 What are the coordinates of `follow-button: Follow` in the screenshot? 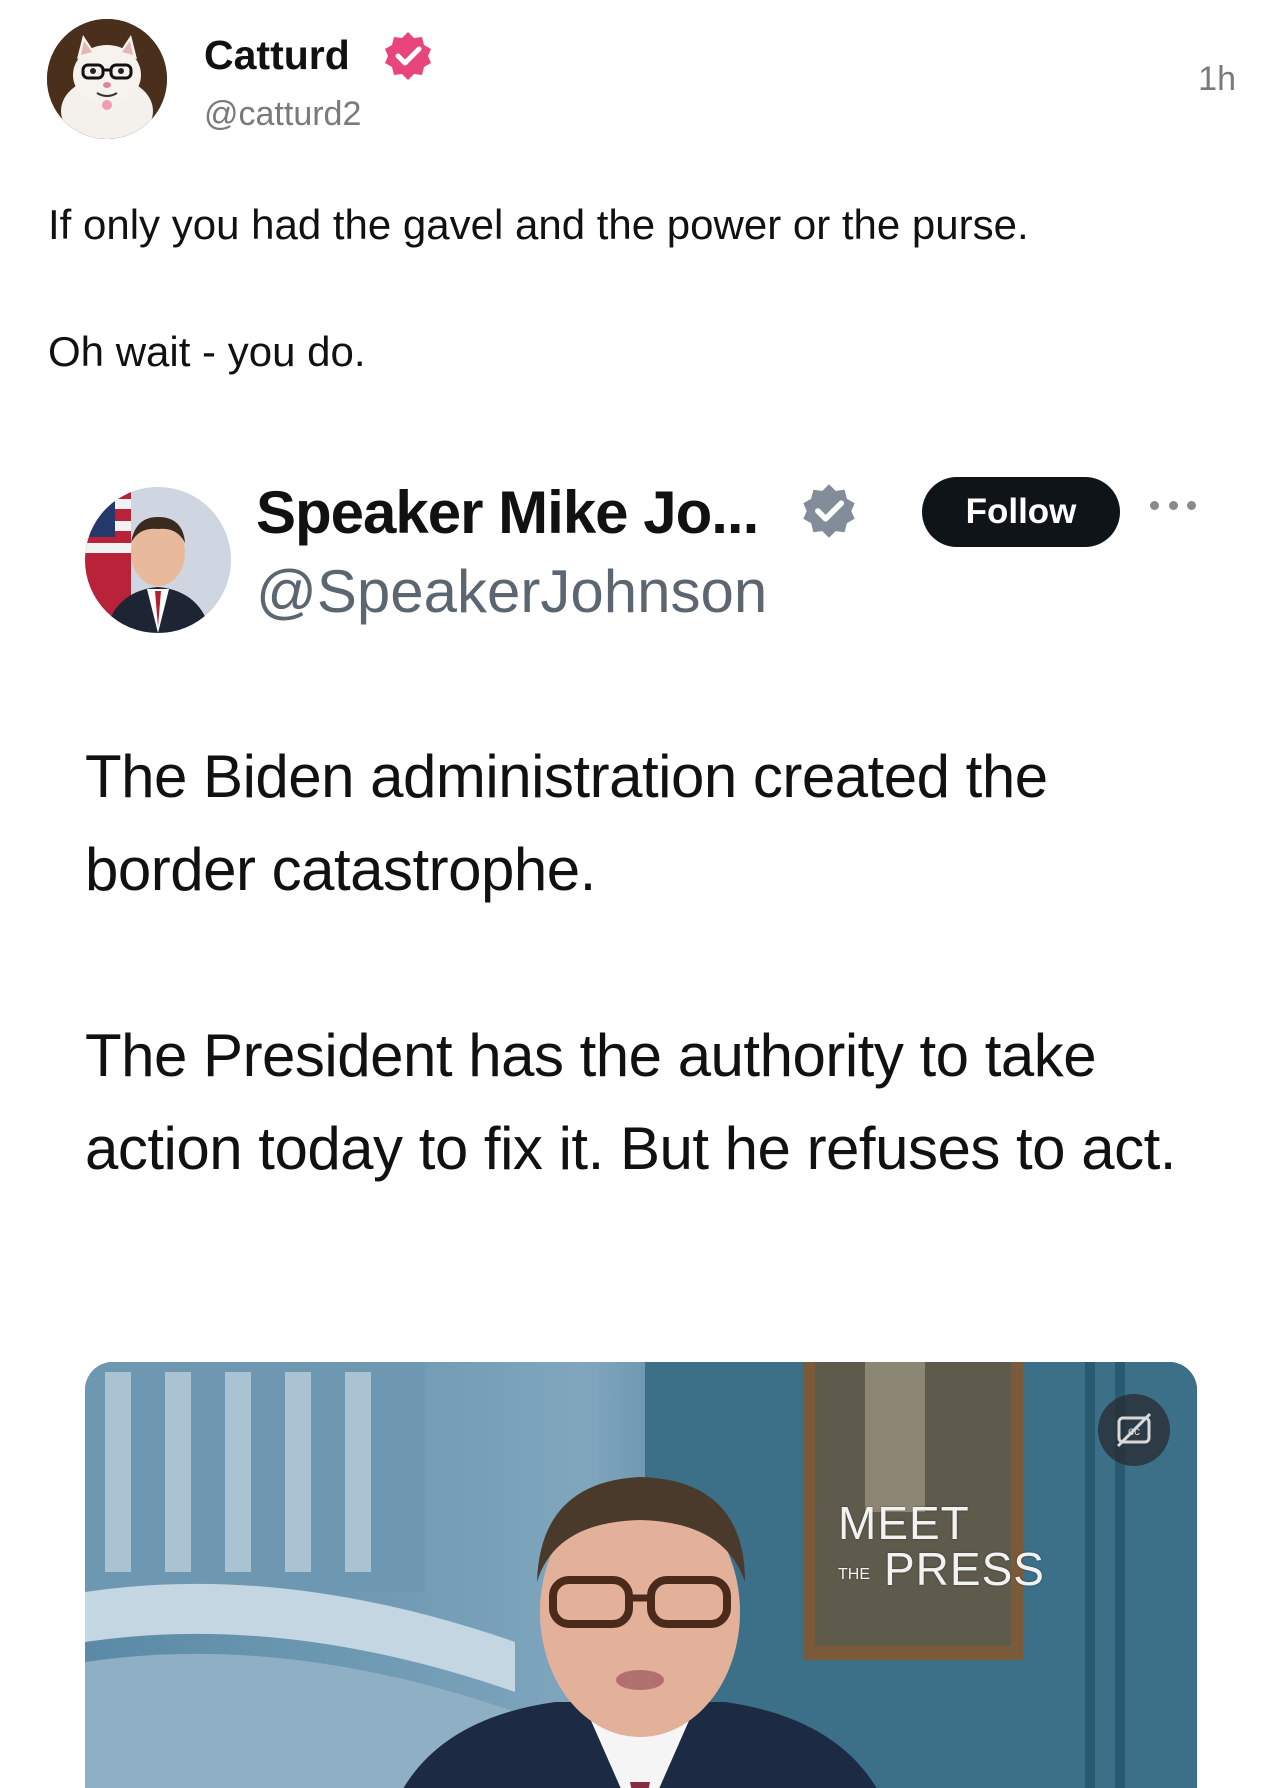 It's located at (1021, 512).